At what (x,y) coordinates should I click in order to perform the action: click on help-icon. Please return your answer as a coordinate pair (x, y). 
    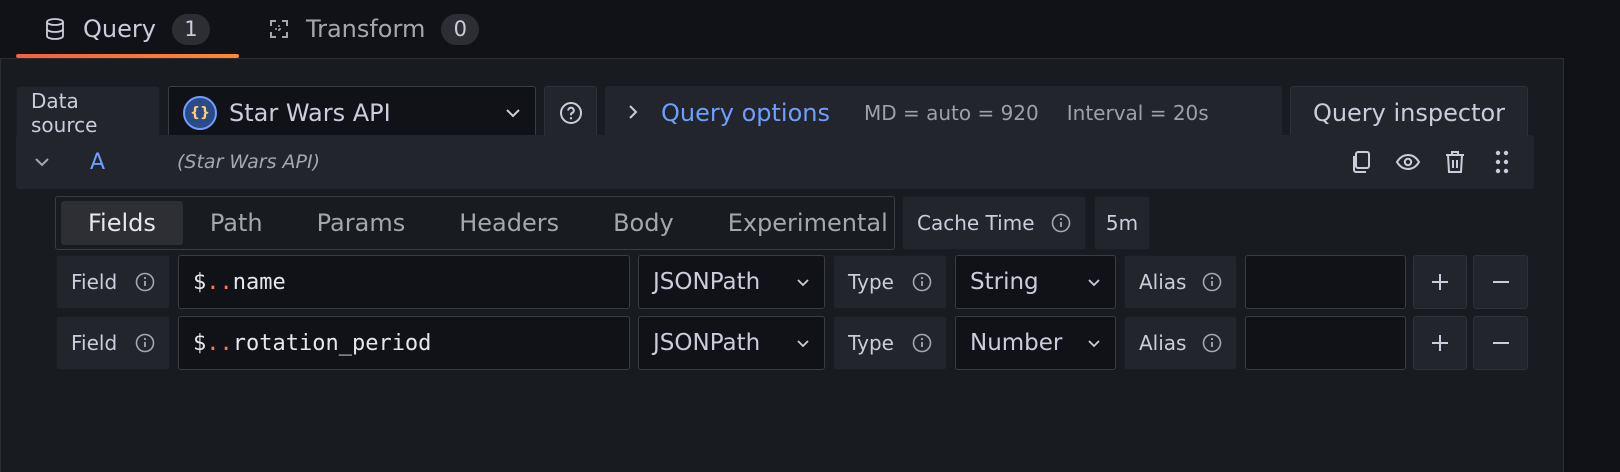
    Looking at the image, I should click on (571, 113).